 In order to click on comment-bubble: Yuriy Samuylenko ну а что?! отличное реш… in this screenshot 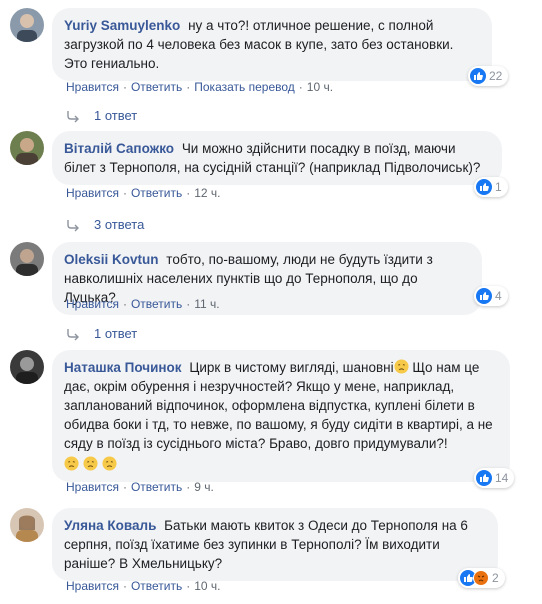, I will do `click(272, 44)`.